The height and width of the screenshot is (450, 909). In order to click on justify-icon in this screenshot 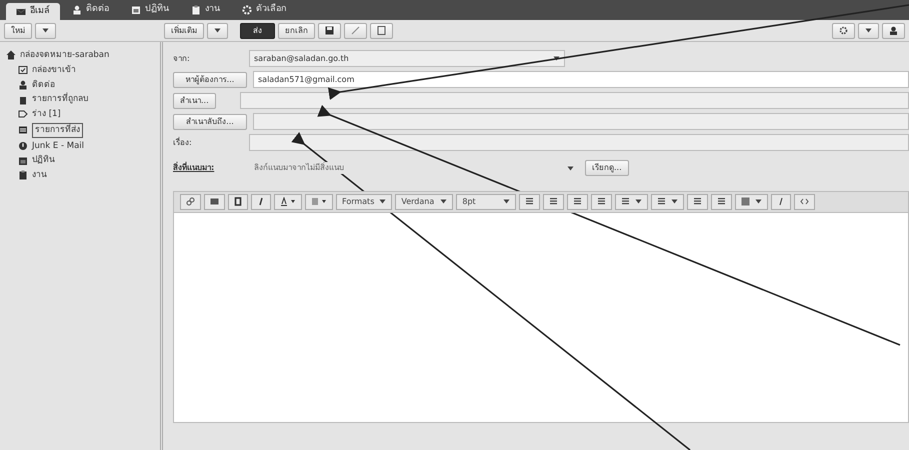, I will do `click(601, 202)`.